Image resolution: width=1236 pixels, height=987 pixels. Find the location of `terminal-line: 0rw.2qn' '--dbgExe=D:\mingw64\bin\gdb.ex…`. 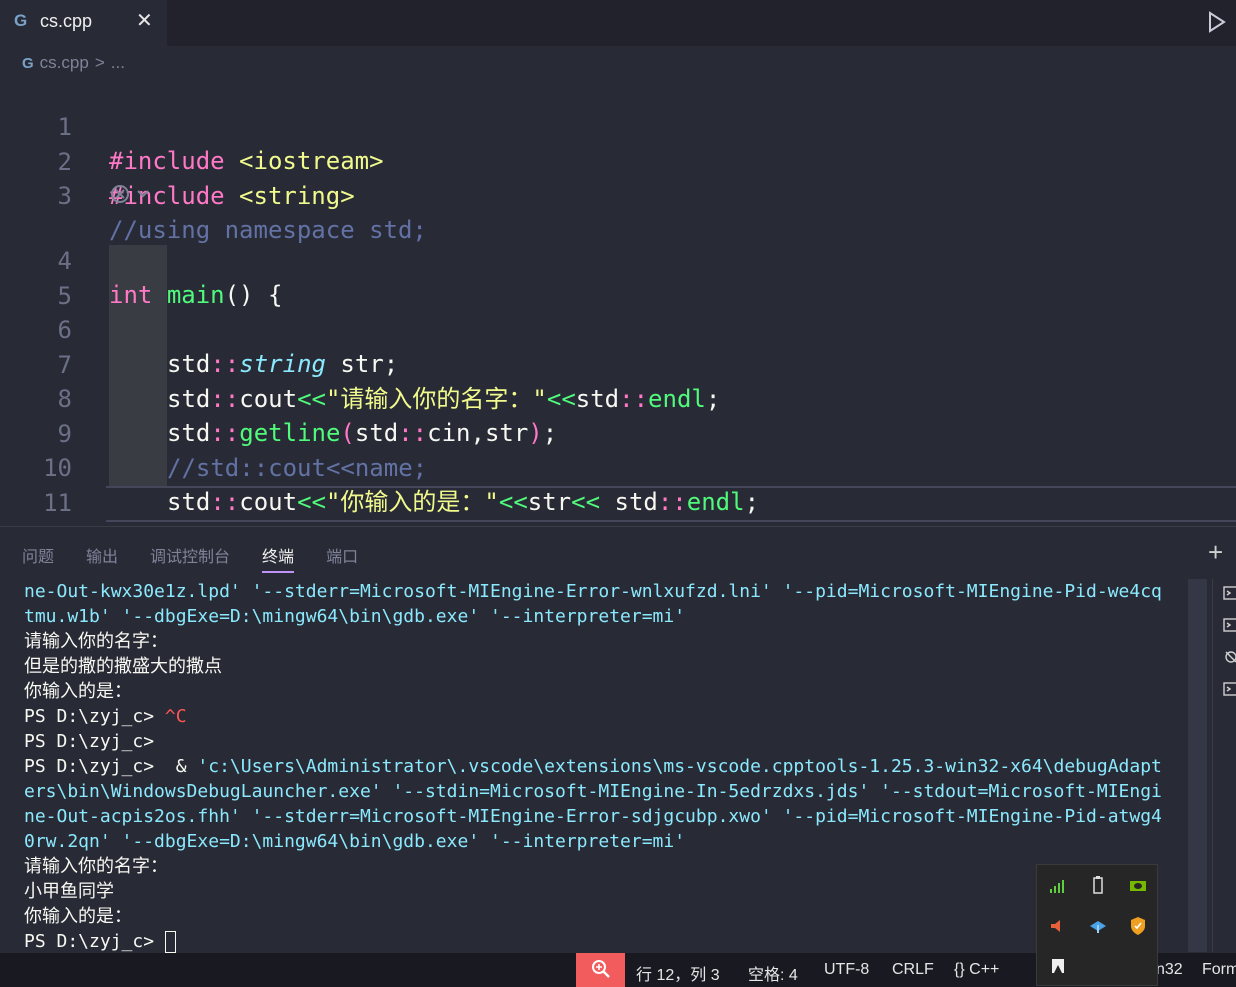

terminal-line: 0rw.2qn' '--dbgExe=D:\mingw64\bin\gdb.ex… is located at coordinates (355, 841).